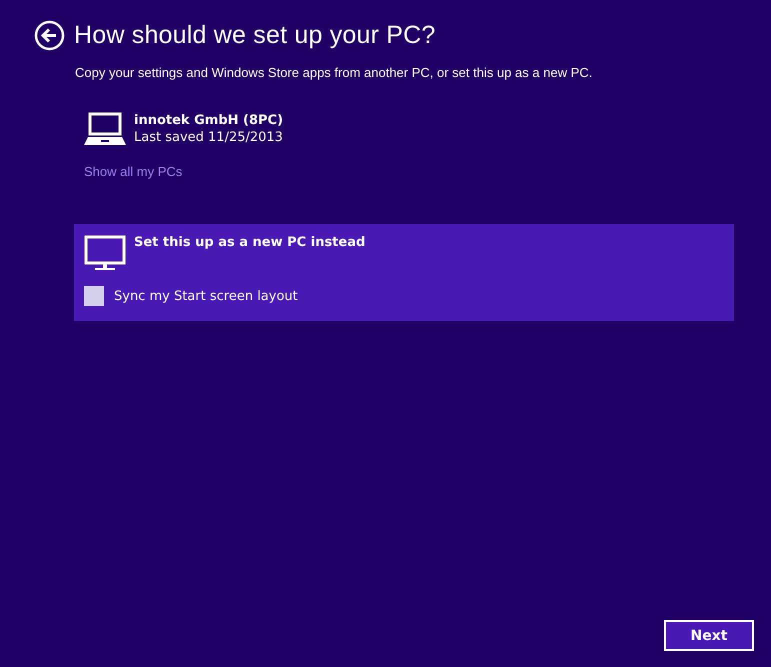 Image resolution: width=771 pixels, height=667 pixels. What do you see at coordinates (49, 35) in the screenshot?
I see `back-icon` at bounding box center [49, 35].